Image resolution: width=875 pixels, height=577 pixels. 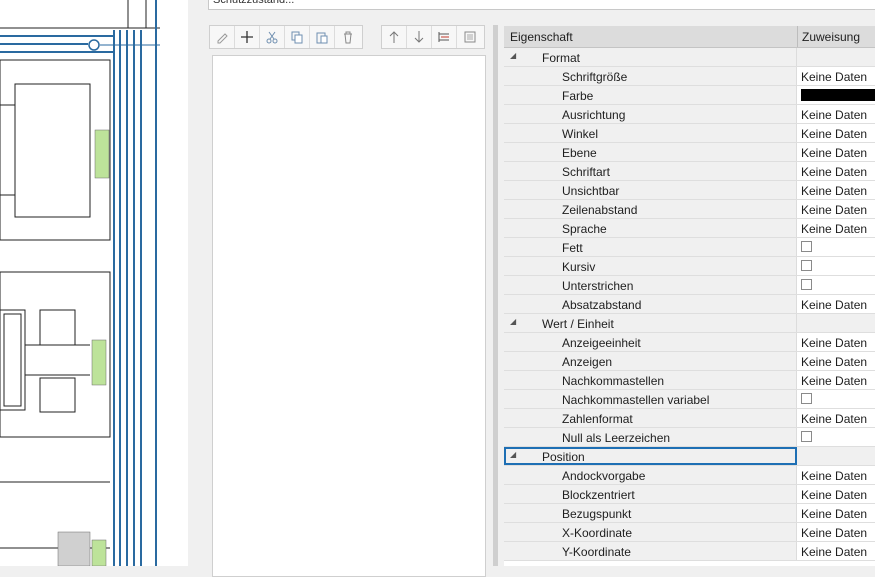 I want to click on property-name: X-Koordinate, so click(x=597, y=533).